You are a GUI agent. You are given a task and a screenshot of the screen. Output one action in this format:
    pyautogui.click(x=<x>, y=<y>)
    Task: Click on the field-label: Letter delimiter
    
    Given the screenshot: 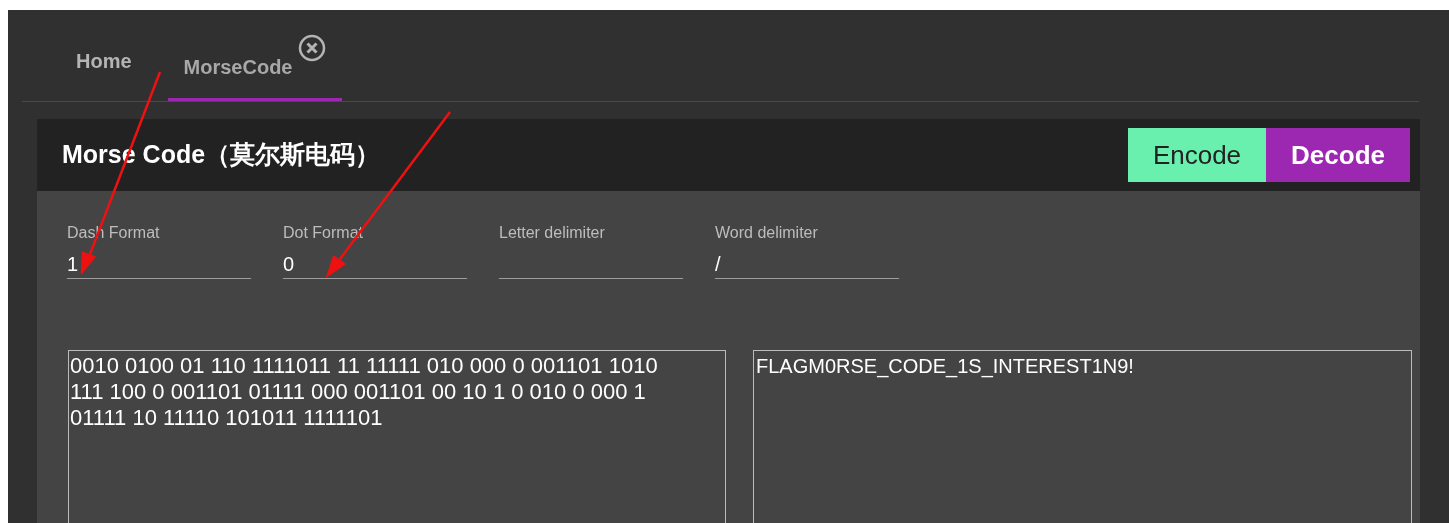 What is the action you would take?
    pyautogui.click(x=552, y=233)
    